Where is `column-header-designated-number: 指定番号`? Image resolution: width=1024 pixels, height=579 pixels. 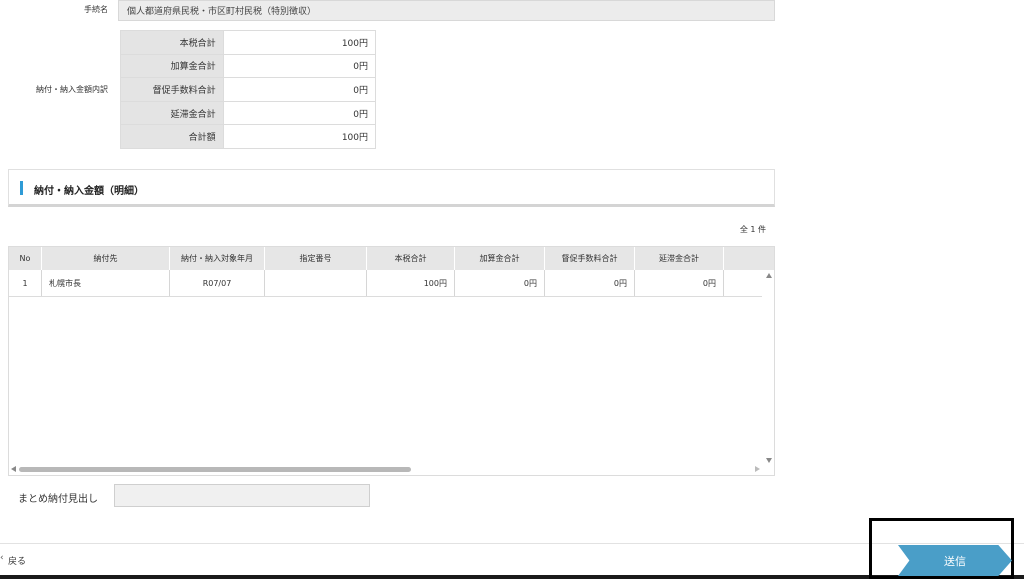 column-header-designated-number: 指定番号 is located at coordinates (316, 258).